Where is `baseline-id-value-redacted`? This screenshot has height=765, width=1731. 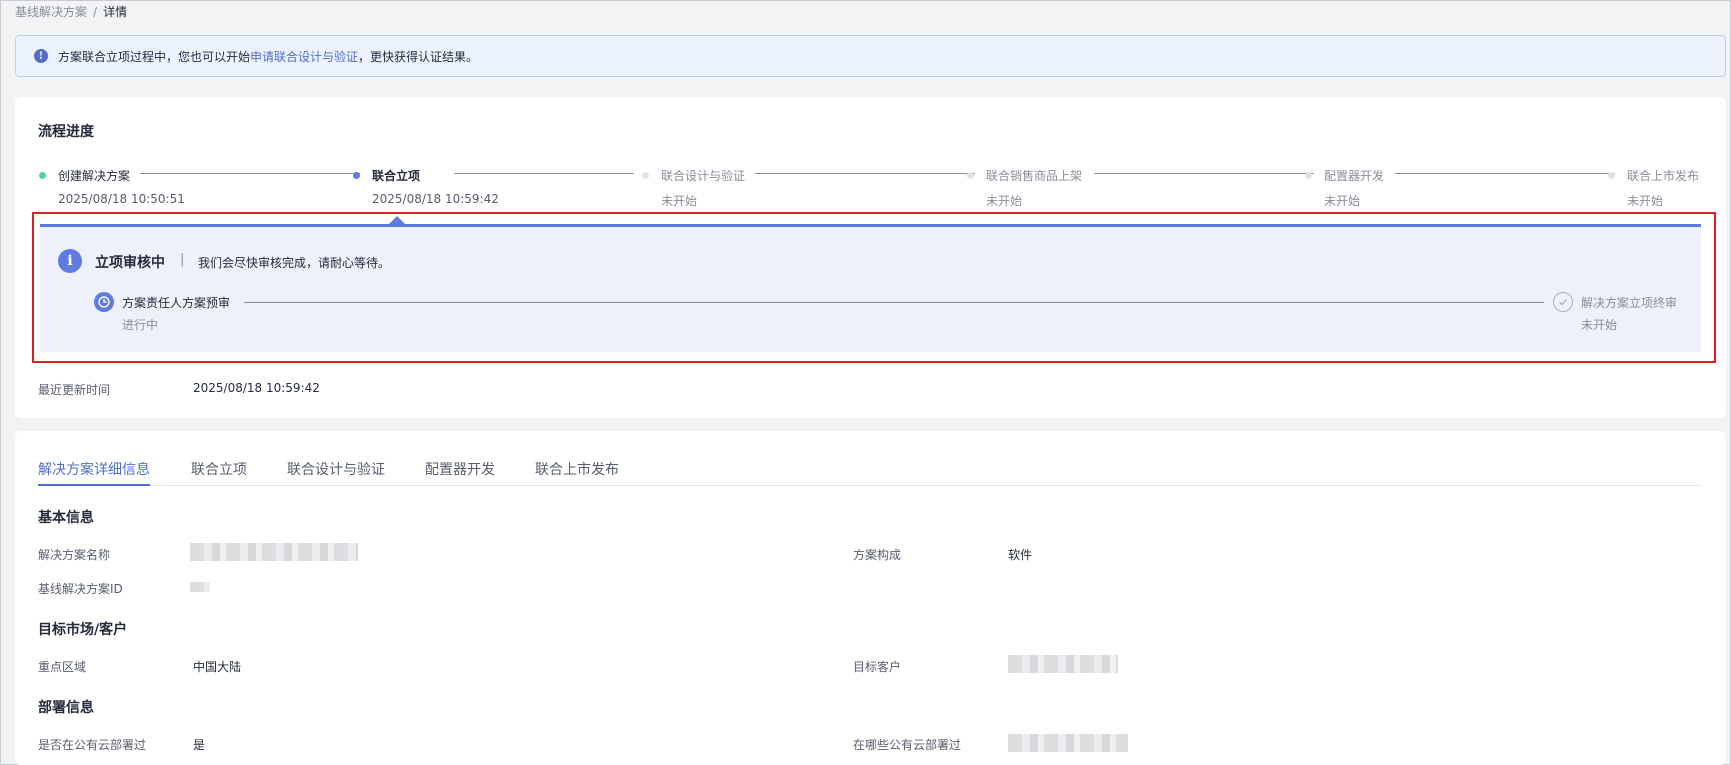
baseline-id-value-redacted is located at coordinates (200, 587).